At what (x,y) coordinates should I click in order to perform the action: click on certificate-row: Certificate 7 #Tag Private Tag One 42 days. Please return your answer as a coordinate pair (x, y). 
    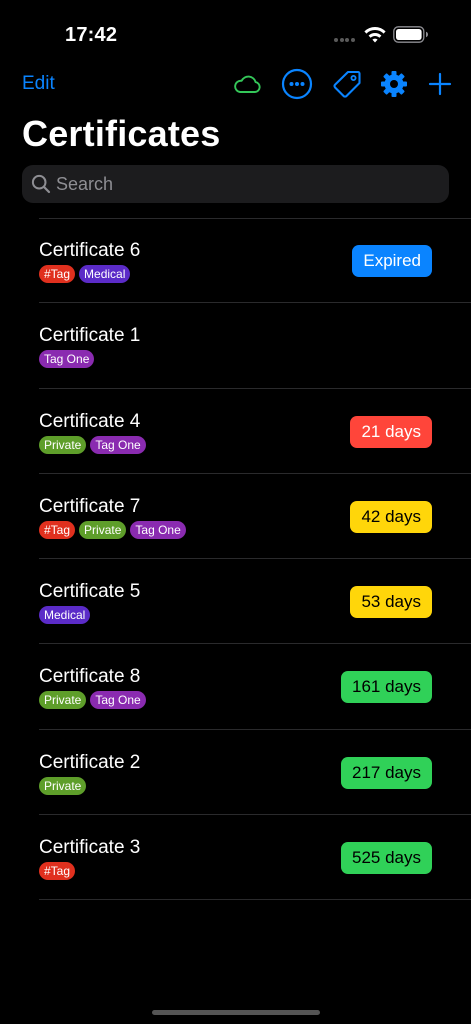
    Looking at the image, I should click on (255, 517).